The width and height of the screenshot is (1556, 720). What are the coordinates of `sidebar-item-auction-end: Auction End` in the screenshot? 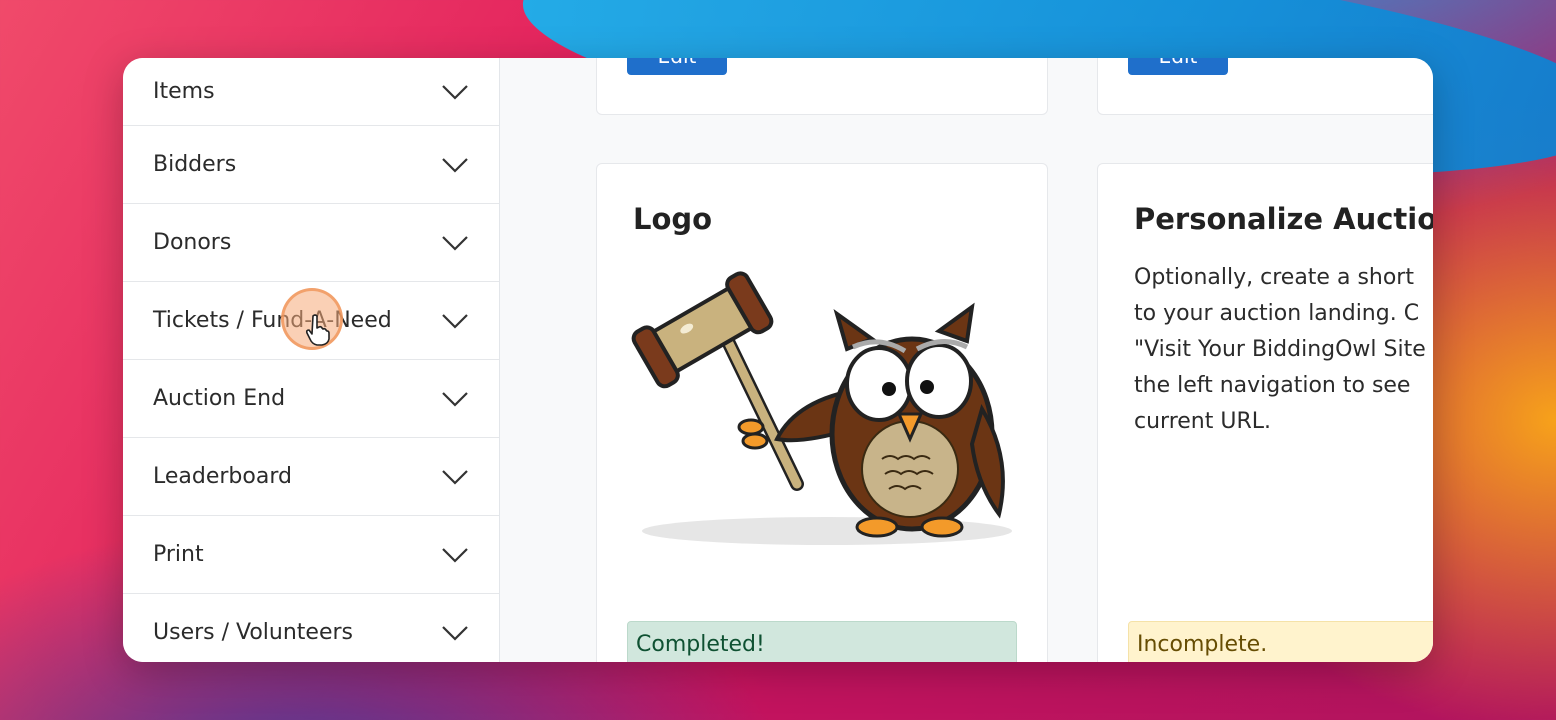 It's located at (311, 399).